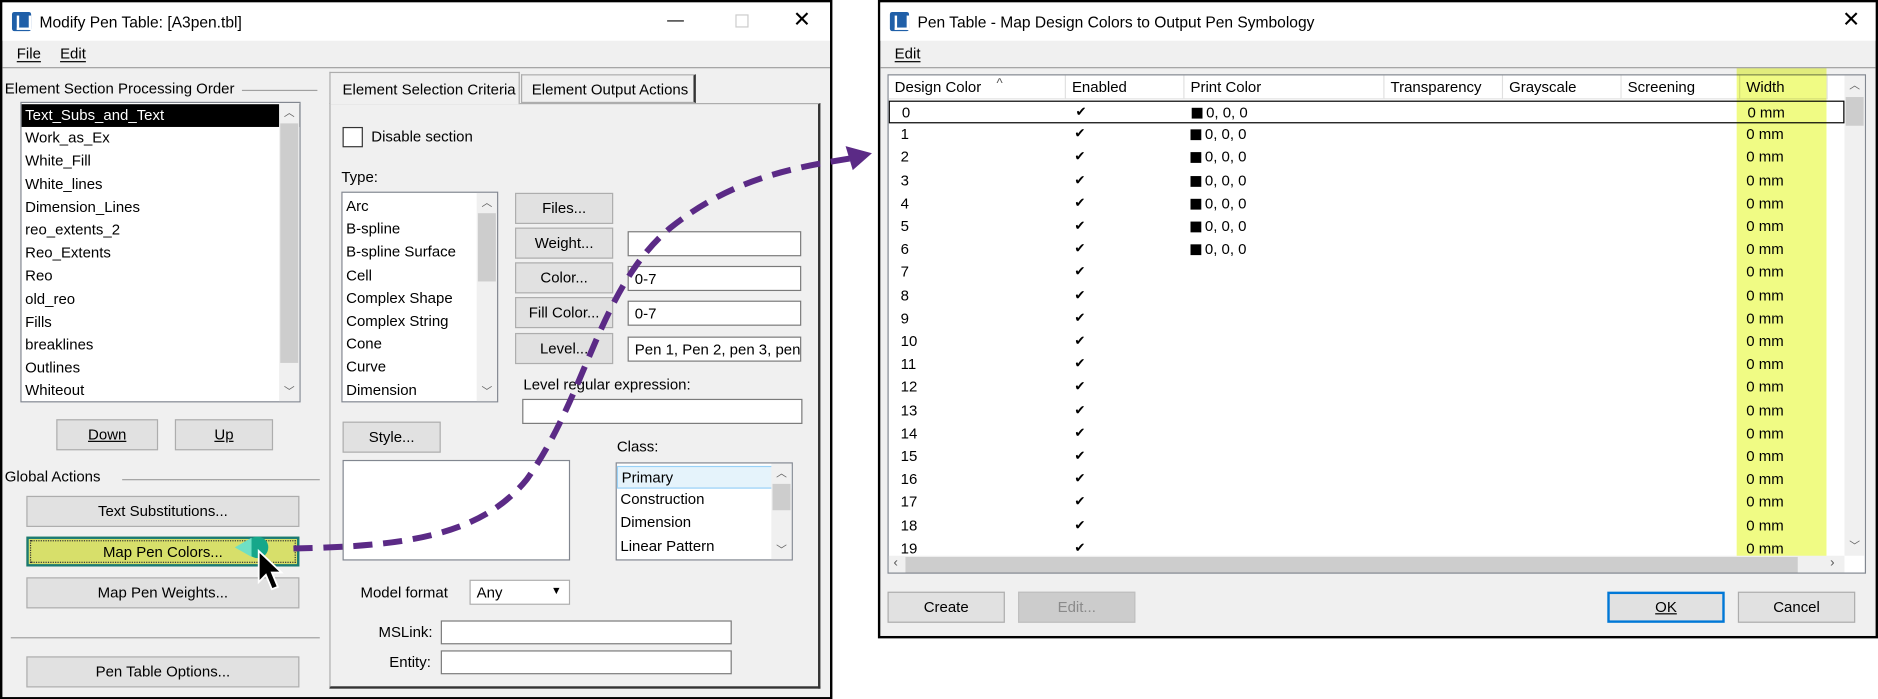  What do you see at coordinates (270, 569) in the screenshot?
I see `mouse-cursor-icon` at bounding box center [270, 569].